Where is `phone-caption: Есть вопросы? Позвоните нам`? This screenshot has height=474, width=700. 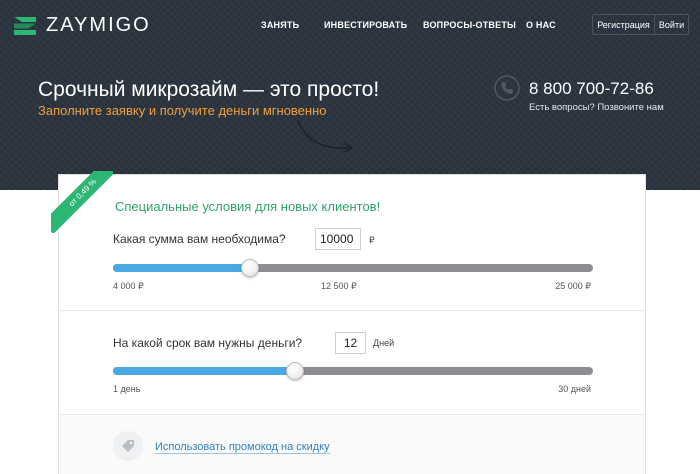 phone-caption: Есть вопросы? Позвоните нам is located at coordinates (596, 107).